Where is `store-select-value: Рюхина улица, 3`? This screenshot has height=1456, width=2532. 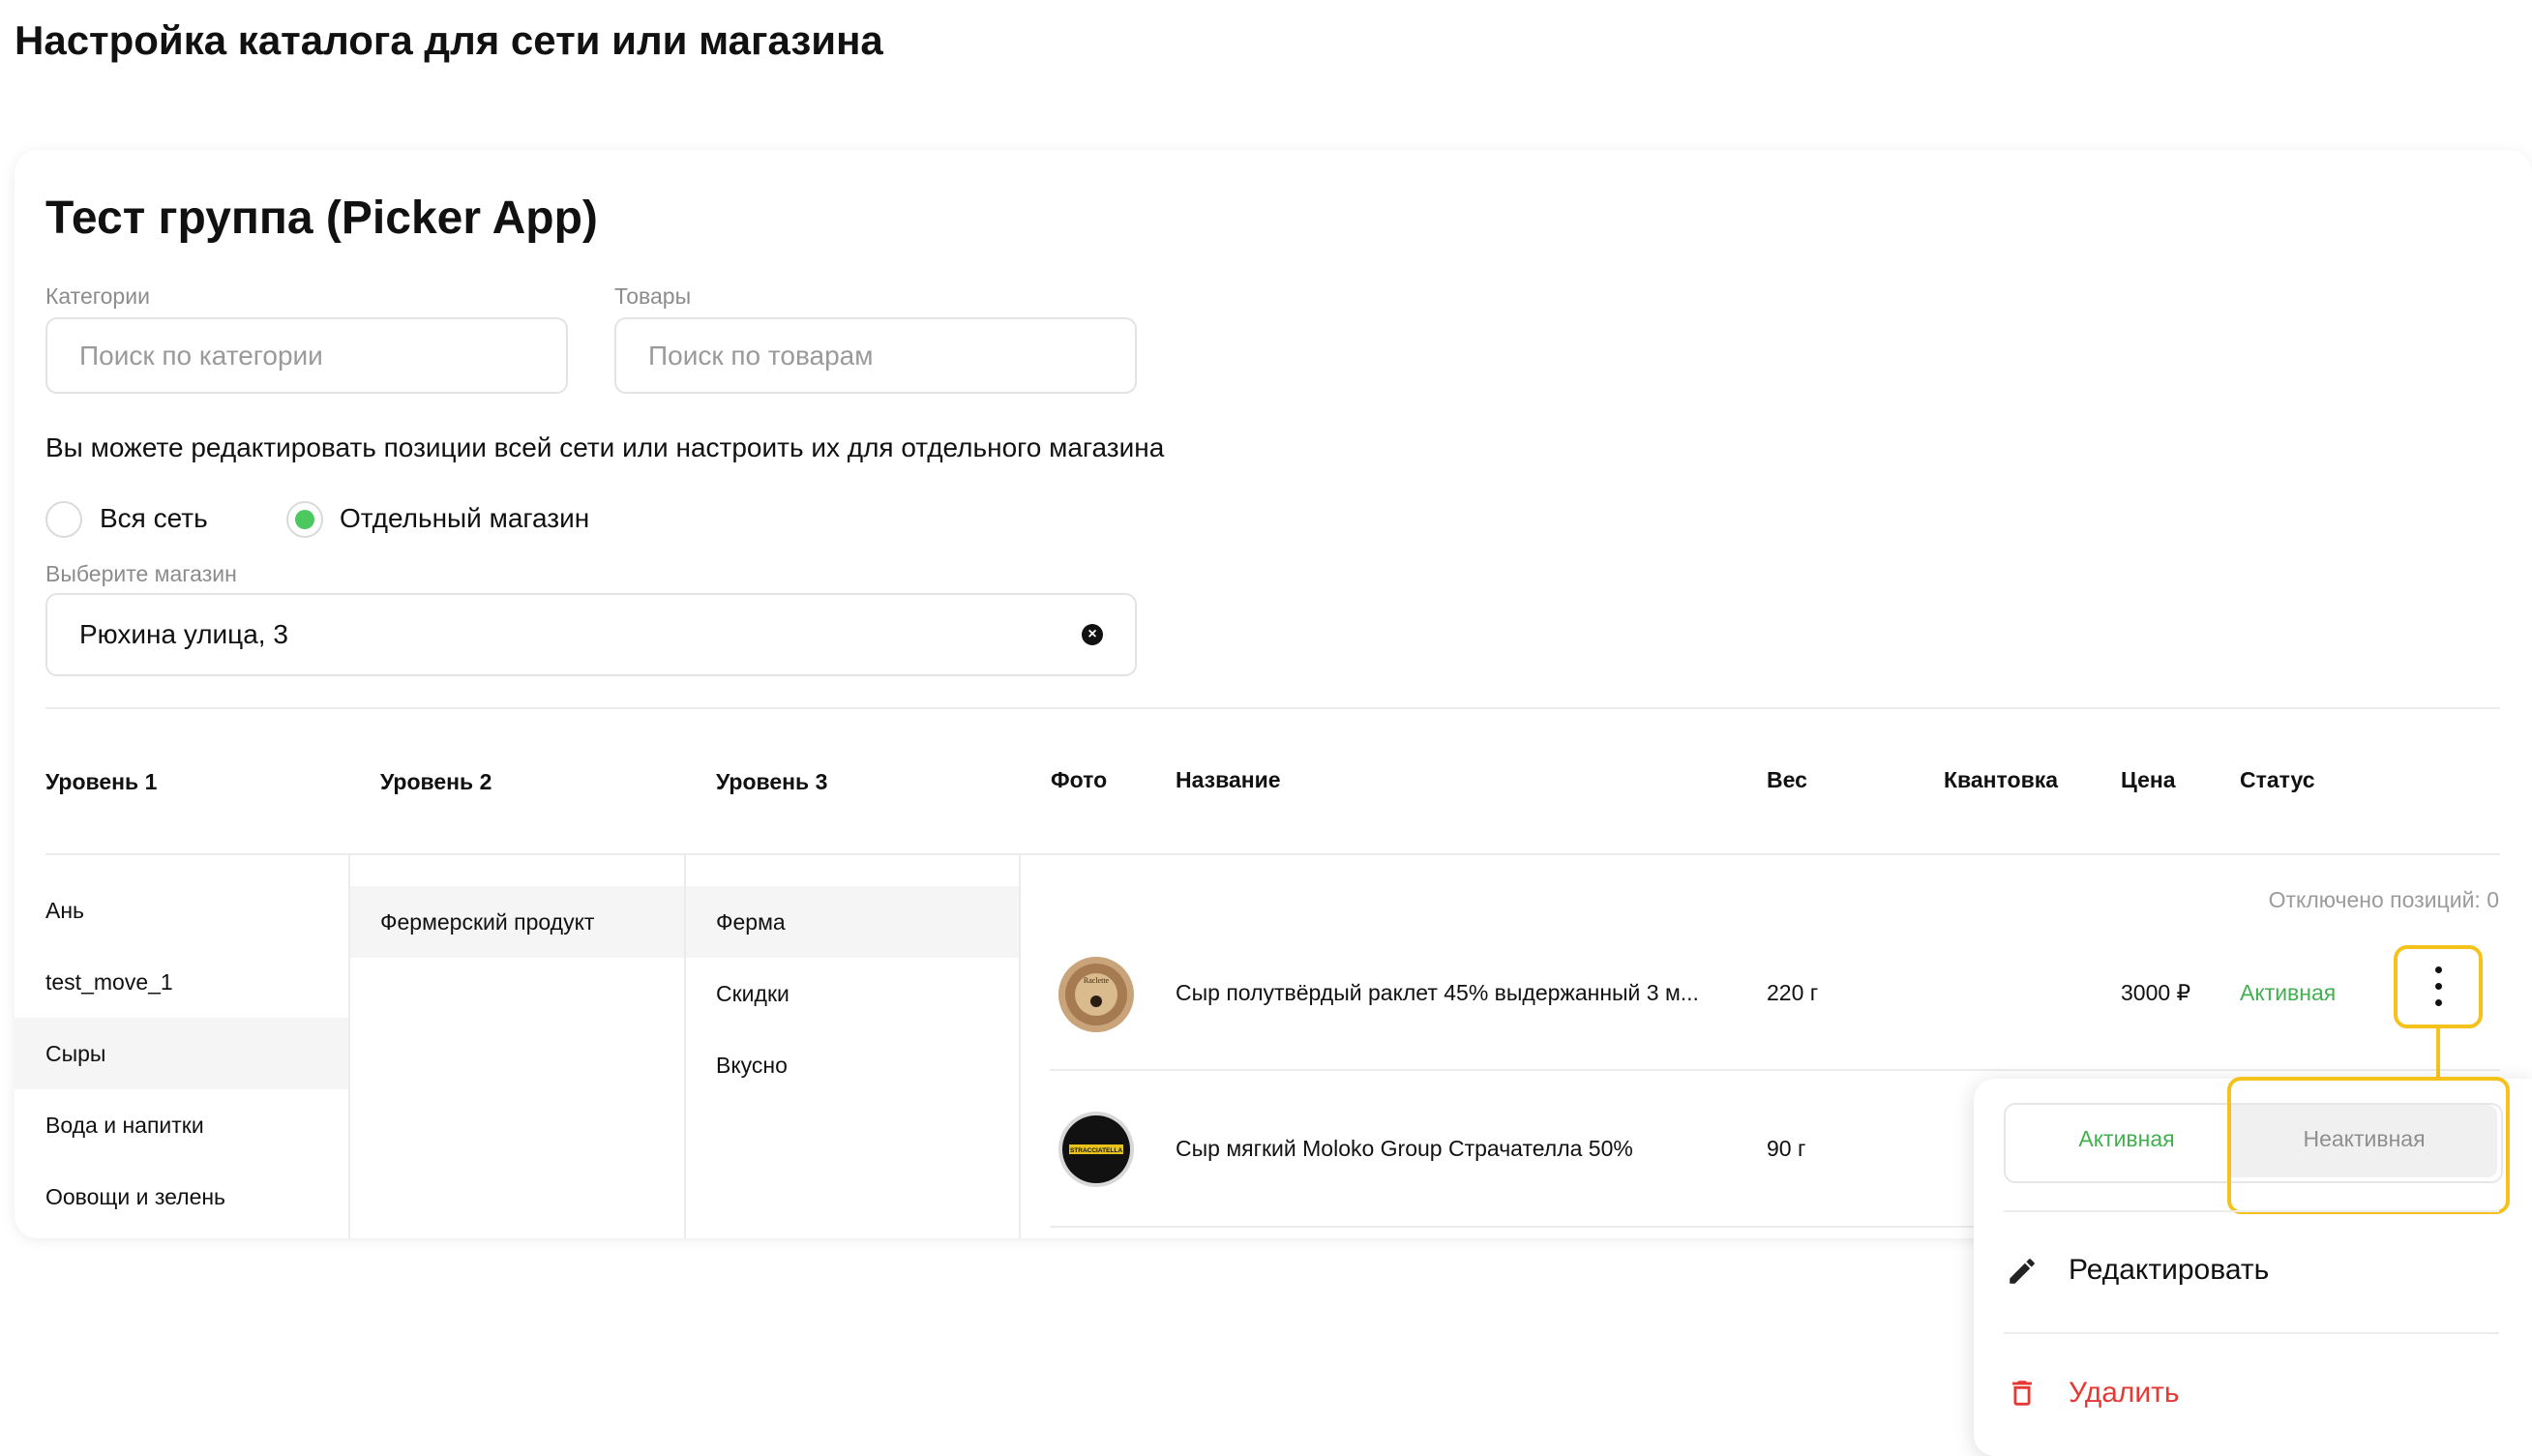 store-select-value: Рюхина улица, 3 is located at coordinates (183, 634).